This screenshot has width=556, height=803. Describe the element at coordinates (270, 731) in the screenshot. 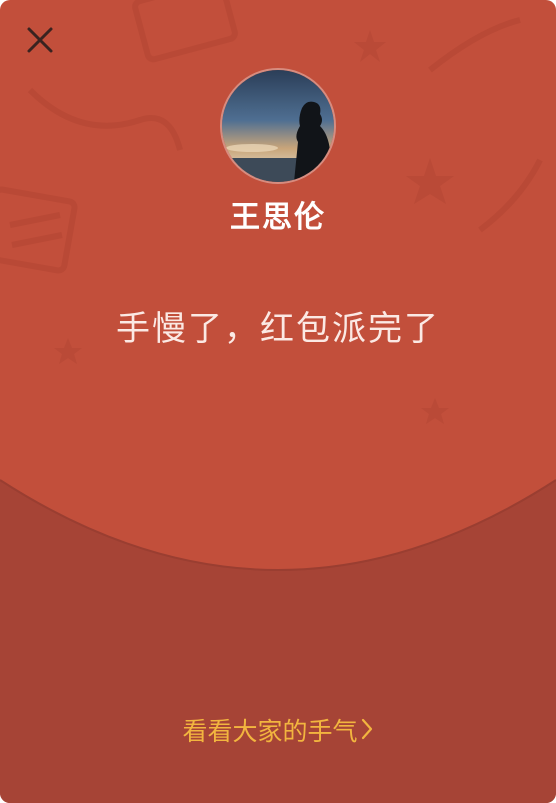

I see `see-luck-label: 看看大家的手气` at that location.